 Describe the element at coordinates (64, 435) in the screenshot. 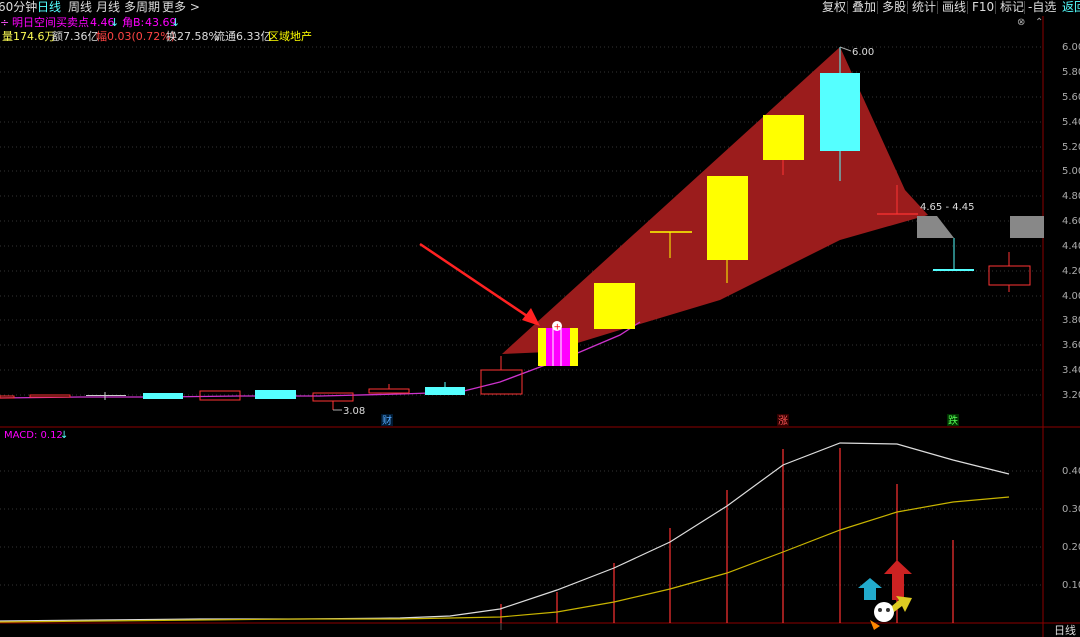

I see `macd-down-arrow-icon: ↓` at that location.